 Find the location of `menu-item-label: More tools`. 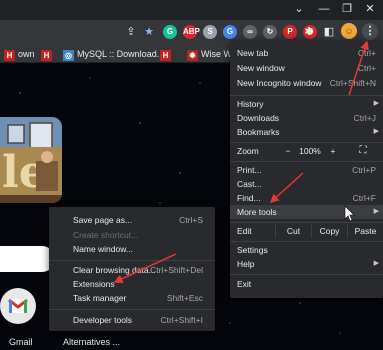

menu-item-label: More tools is located at coordinates (257, 212).